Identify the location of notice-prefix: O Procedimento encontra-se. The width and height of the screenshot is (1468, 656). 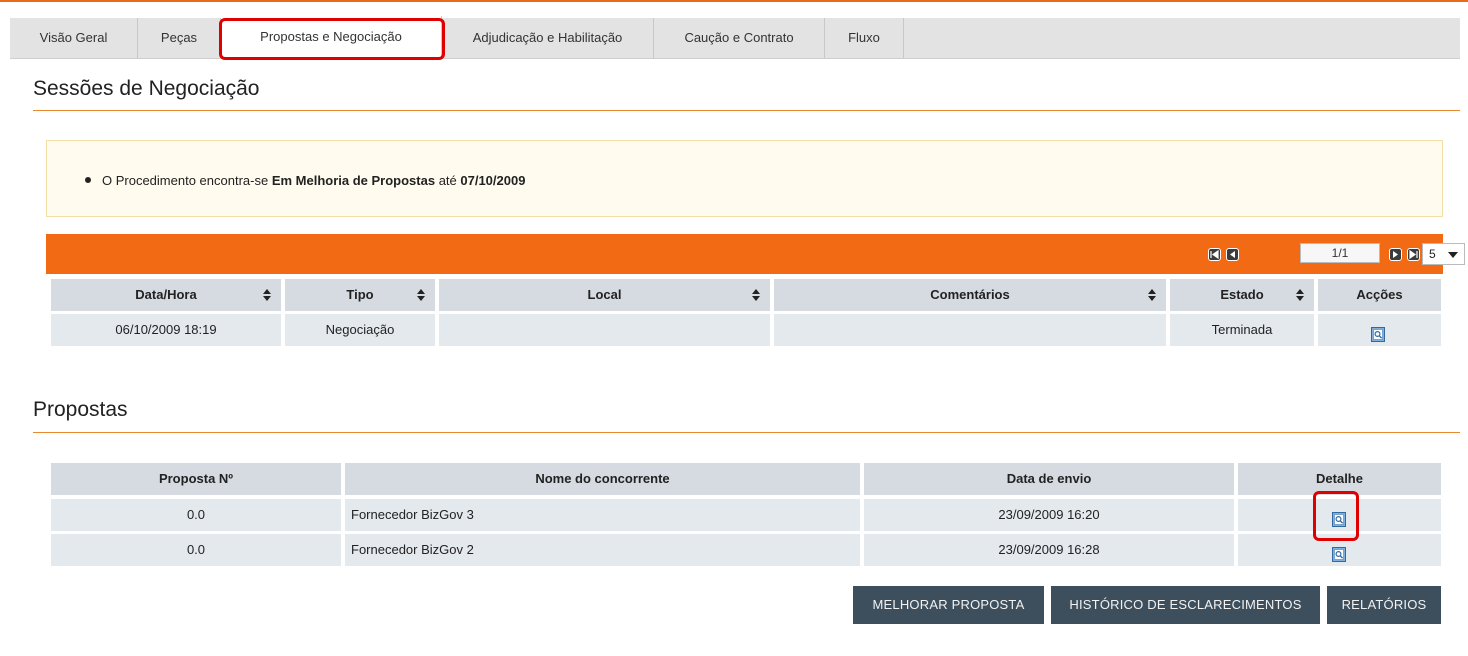
(187, 180).